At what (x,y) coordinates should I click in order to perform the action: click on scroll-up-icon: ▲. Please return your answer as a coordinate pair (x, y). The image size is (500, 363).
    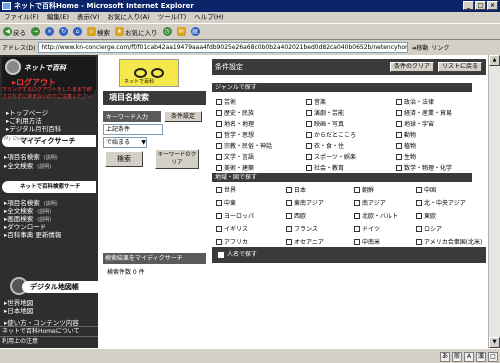
    Looking at the image, I should click on (494, 60).